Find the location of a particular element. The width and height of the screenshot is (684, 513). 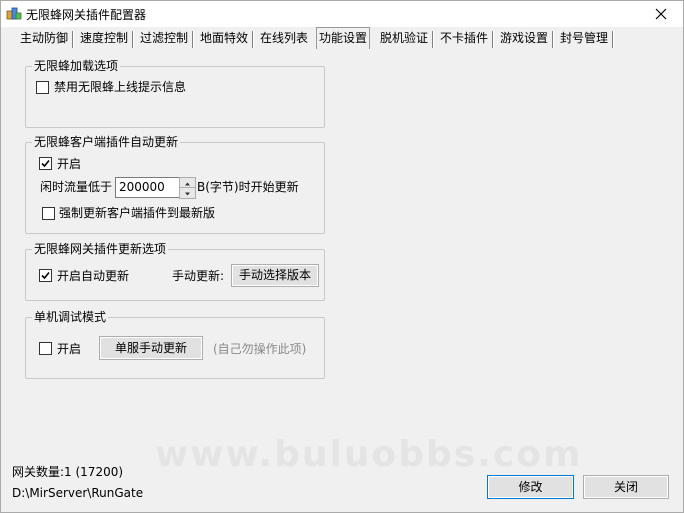

close-button: 关闭 is located at coordinates (626, 487).